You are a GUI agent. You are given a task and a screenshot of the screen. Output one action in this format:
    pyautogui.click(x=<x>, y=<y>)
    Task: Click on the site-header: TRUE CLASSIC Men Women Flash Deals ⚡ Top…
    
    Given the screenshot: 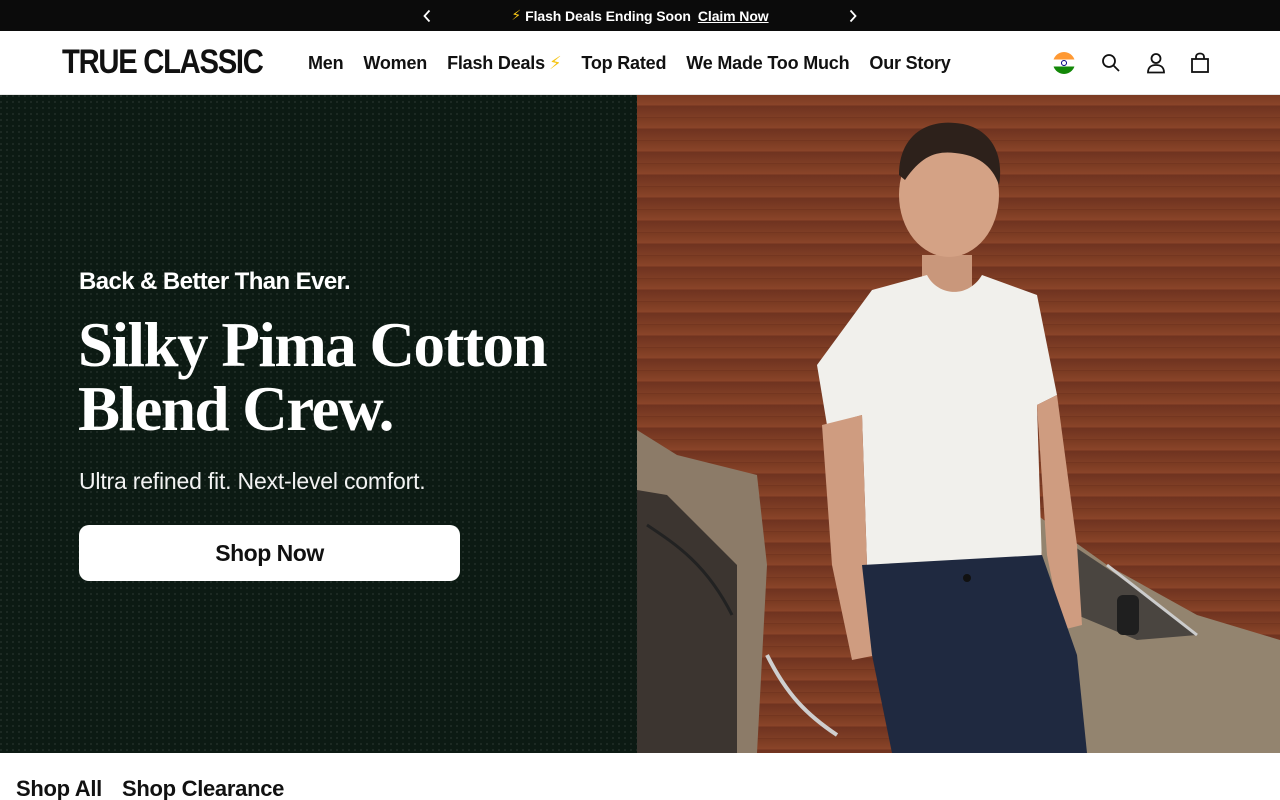 What is the action you would take?
    pyautogui.click(x=640, y=63)
    